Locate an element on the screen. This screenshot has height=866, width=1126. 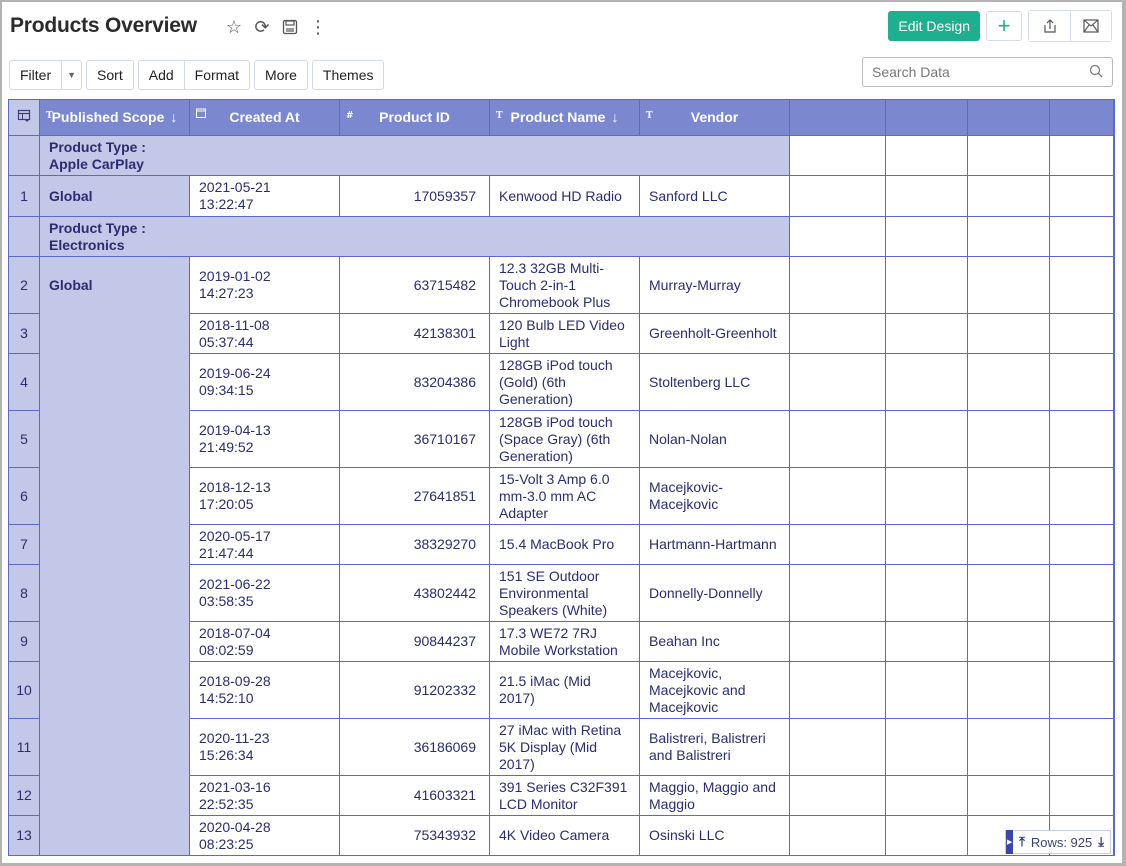
column-header-published-scope: T Published Scope ↓ is located at coordinates (114, 117).